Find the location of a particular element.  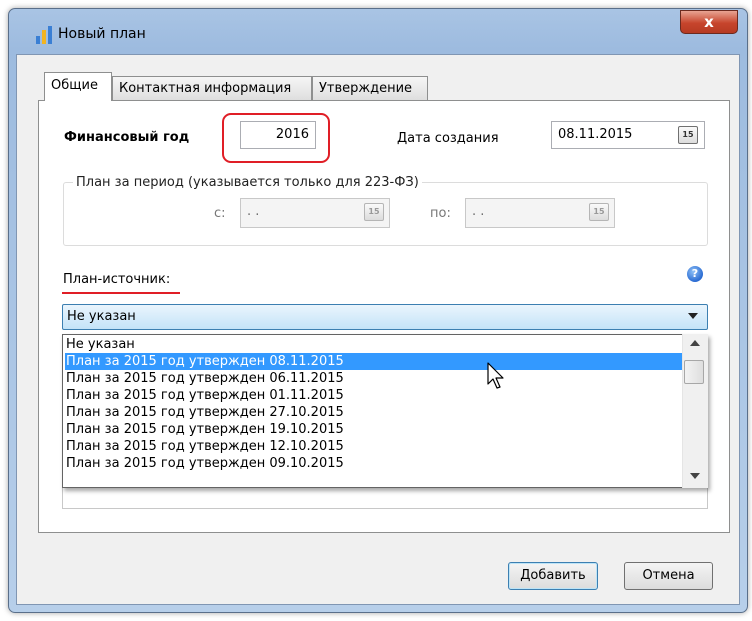

dropdown-item: План за 2015 год утвержден 09.10.2015 is located at coordinates (373, 463).